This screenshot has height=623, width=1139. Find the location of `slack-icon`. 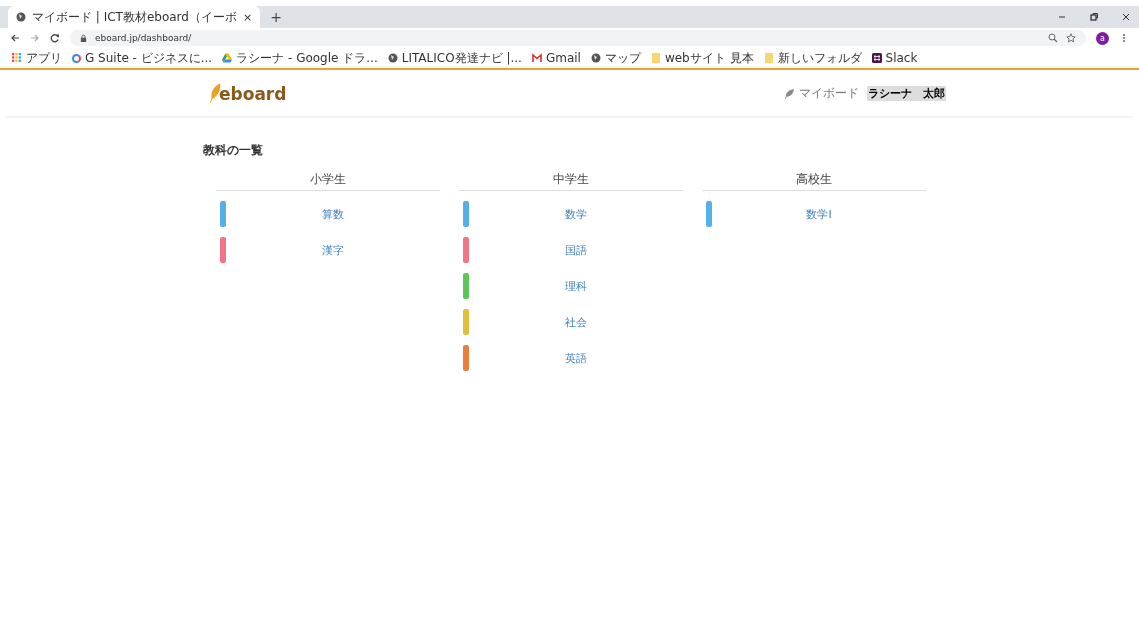

slack-icon is located at coordinates (876, 58).